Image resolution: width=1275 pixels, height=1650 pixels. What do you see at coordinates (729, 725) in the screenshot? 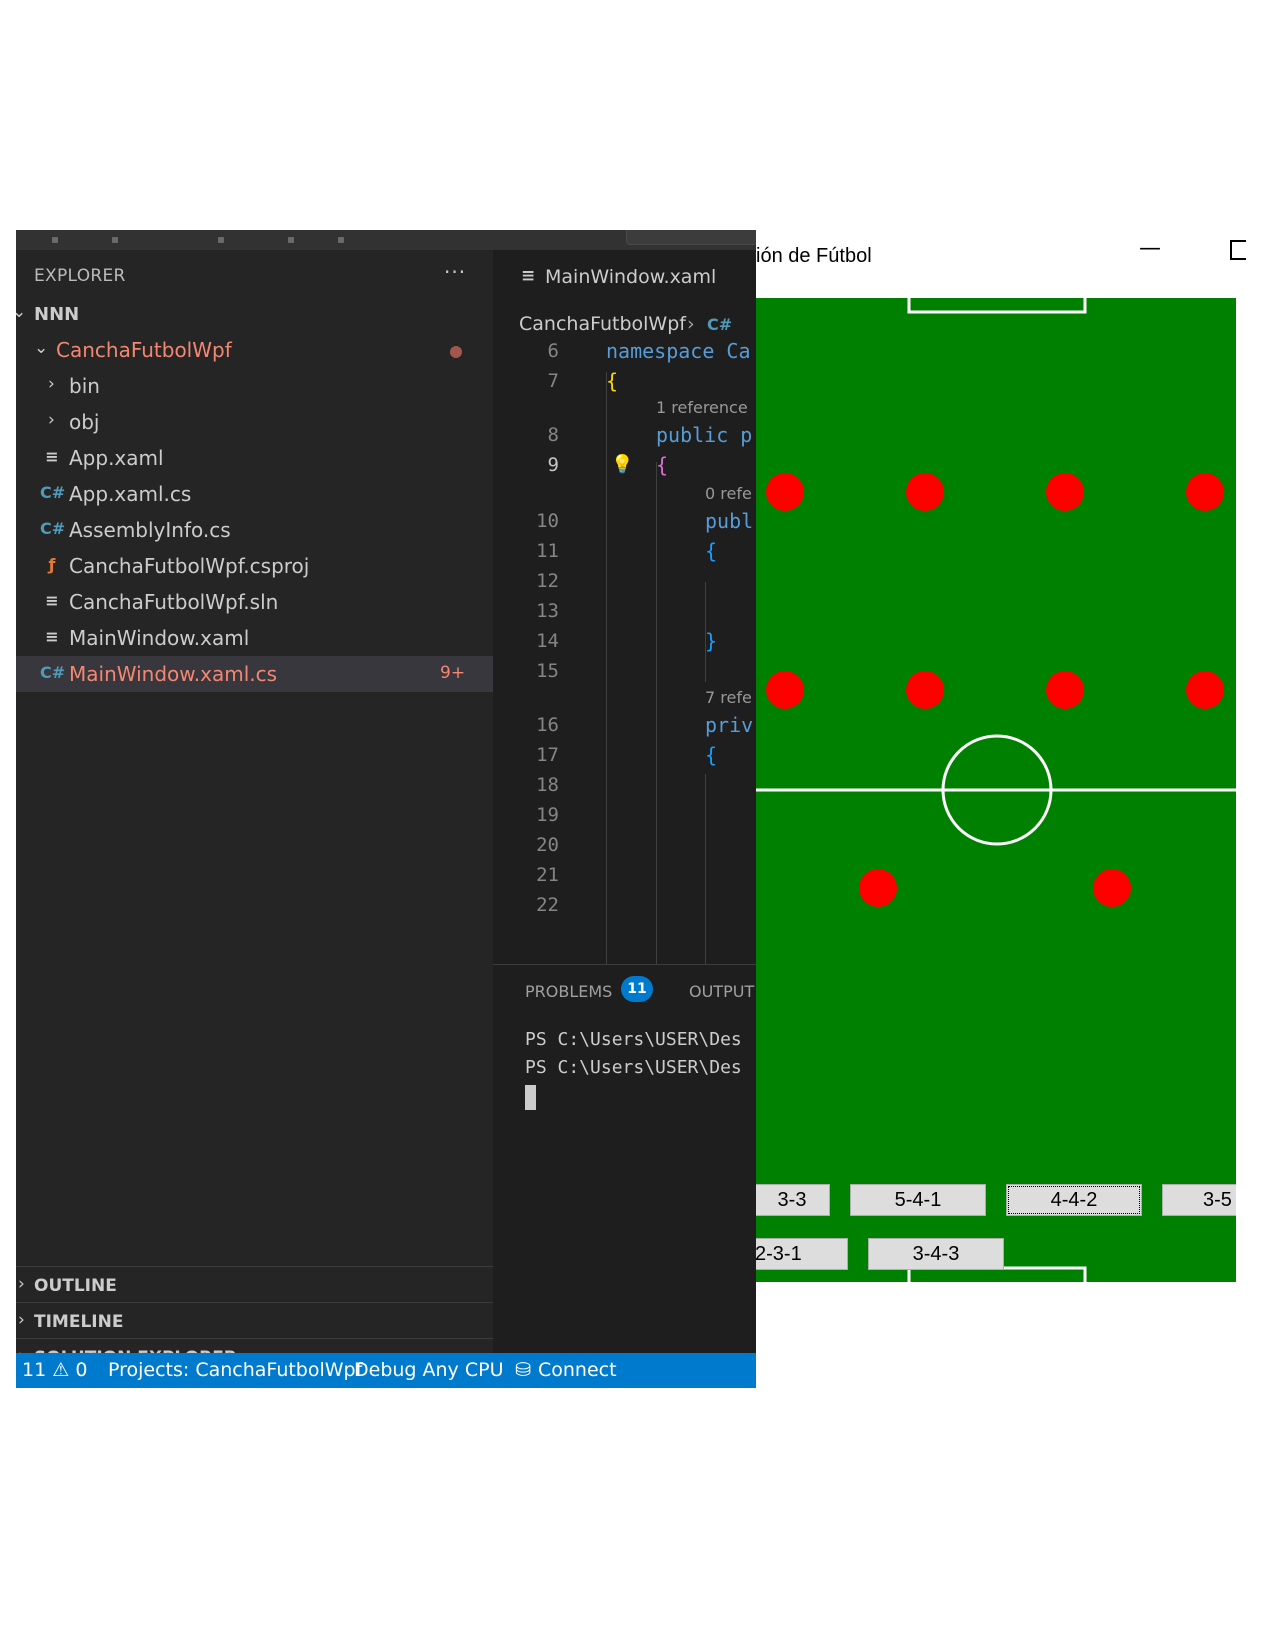
I see `code-line: priv` at bounding box center [729, 725].